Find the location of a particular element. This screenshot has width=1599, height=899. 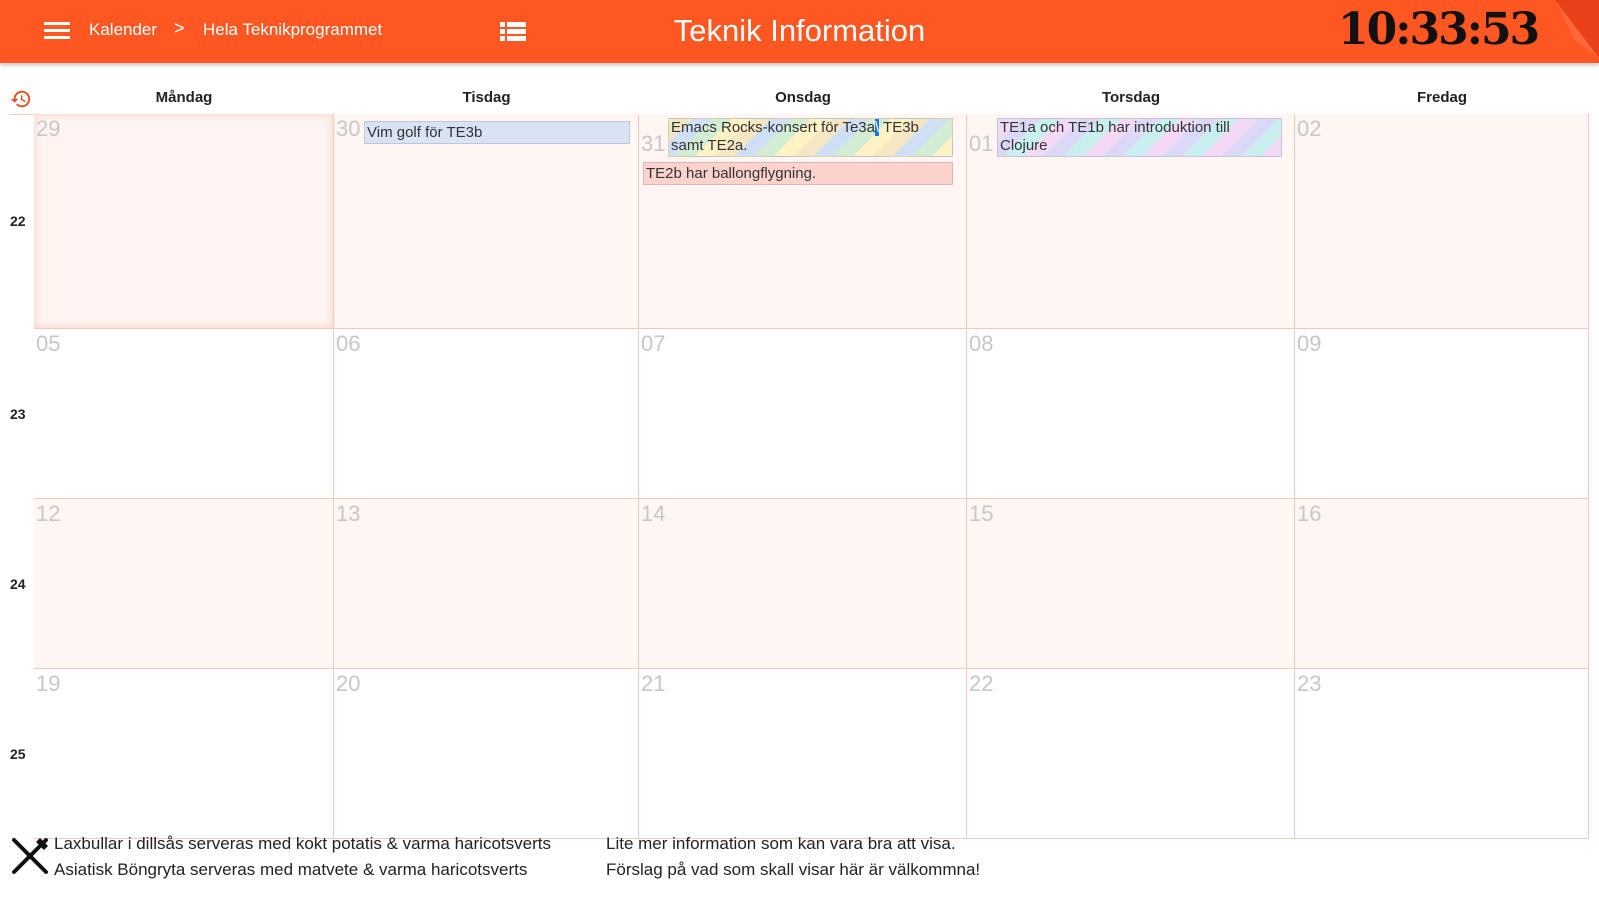

event-title: Vim golf för TE3b is located at coordinates (425, 132).